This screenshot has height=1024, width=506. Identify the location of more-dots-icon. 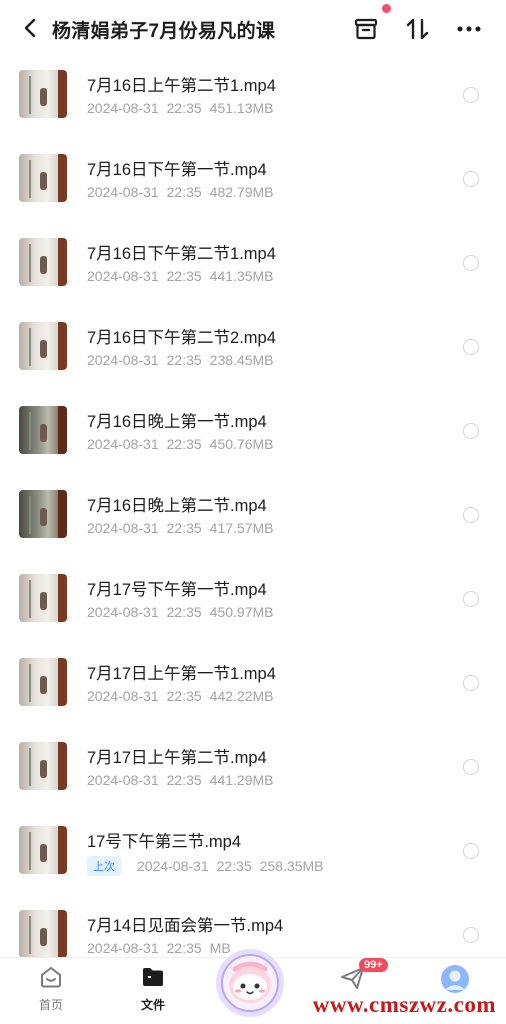
(469, 29).